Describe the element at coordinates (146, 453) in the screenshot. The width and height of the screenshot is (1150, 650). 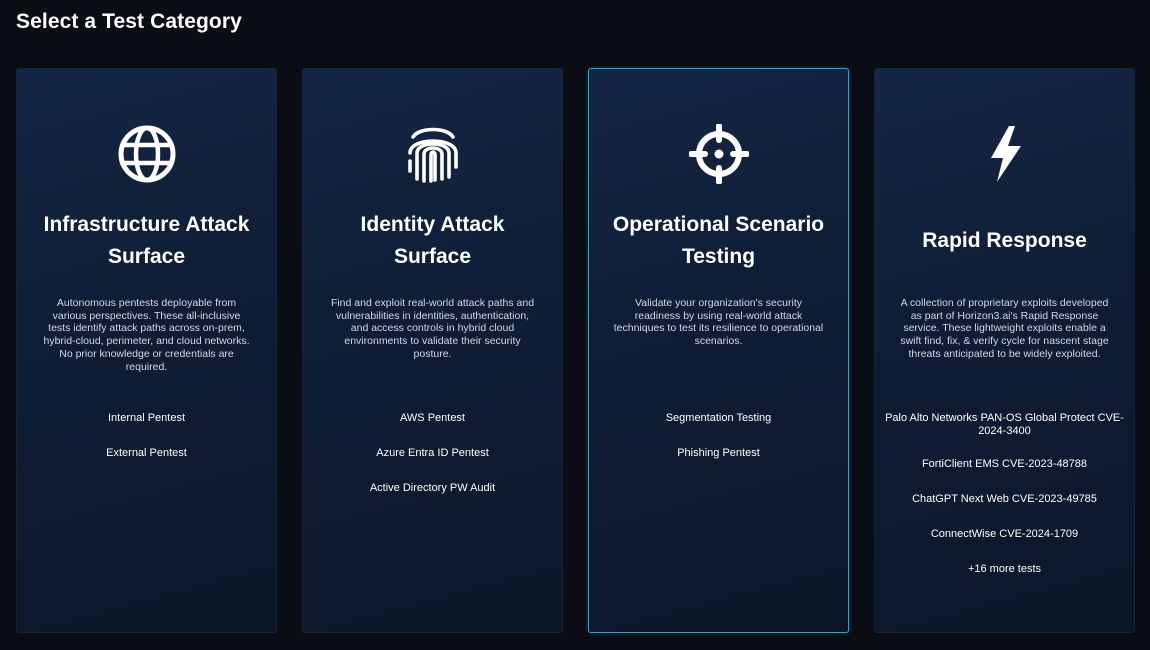
I see `test-item-external-pentest: External Pentest` at that location.